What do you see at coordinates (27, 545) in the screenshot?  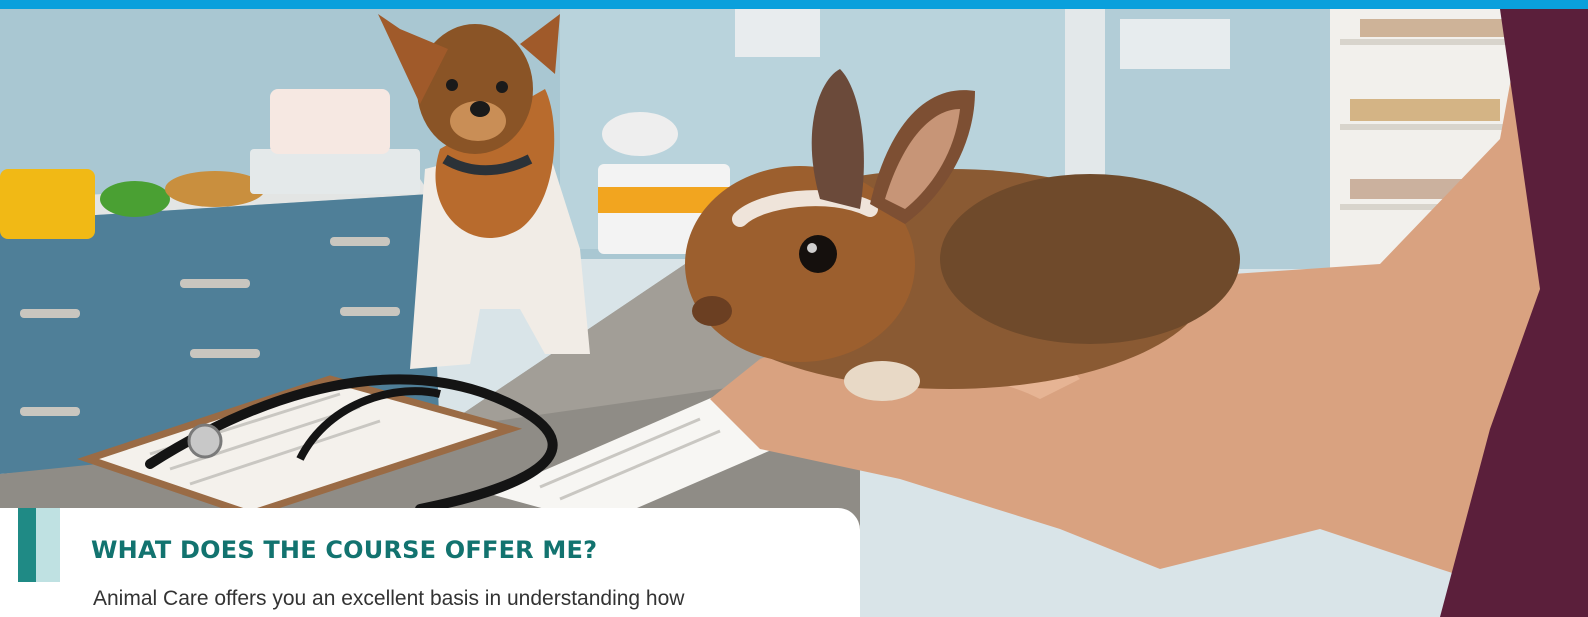 I see `accent-bar-dark` at bounding box center [27, 545].